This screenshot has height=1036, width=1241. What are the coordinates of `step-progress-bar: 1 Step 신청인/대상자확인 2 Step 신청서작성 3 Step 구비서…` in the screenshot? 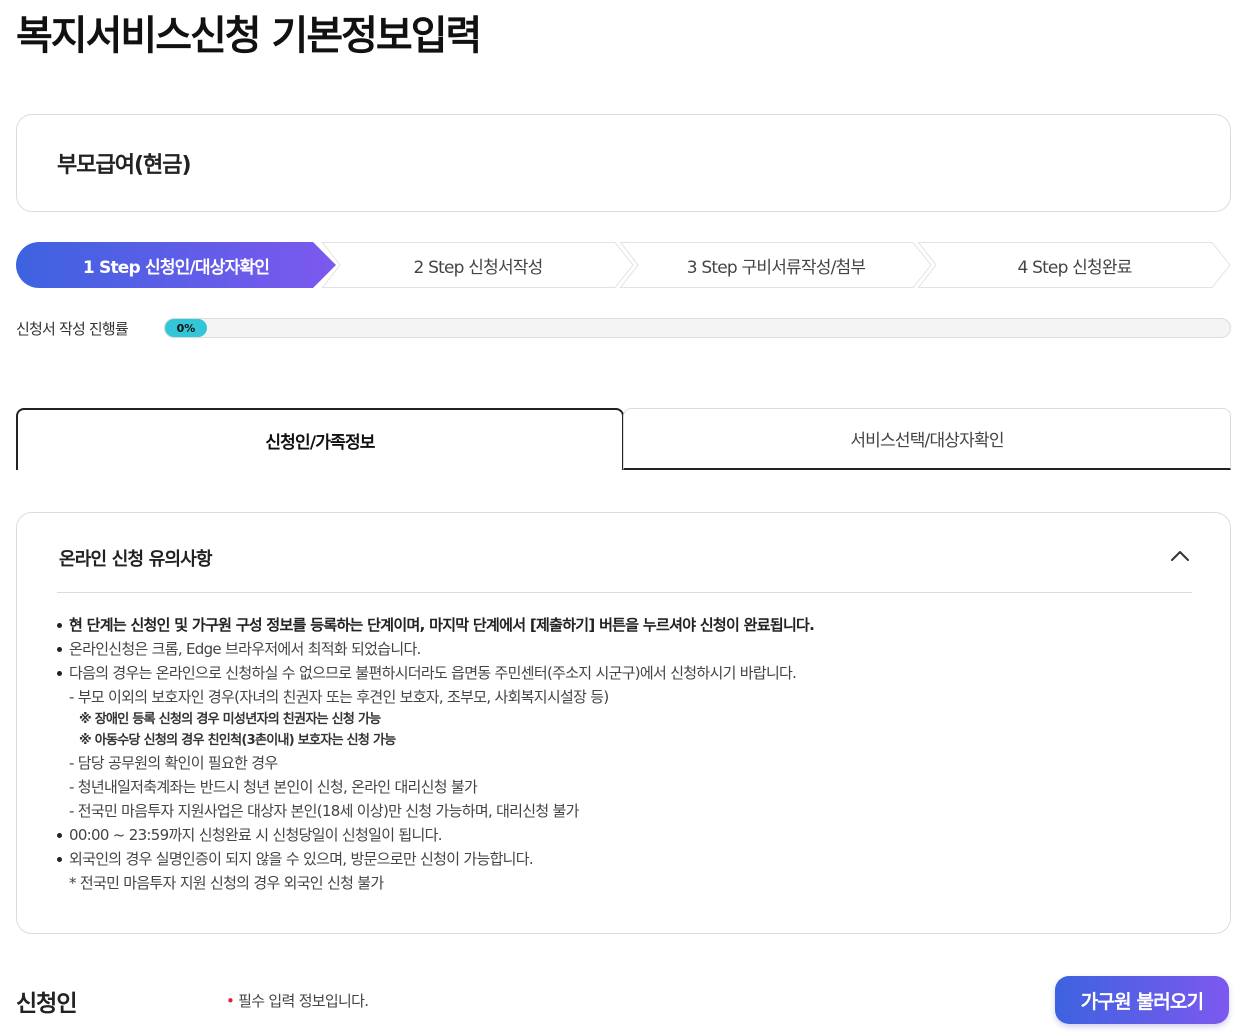 It's located at (623, 265).